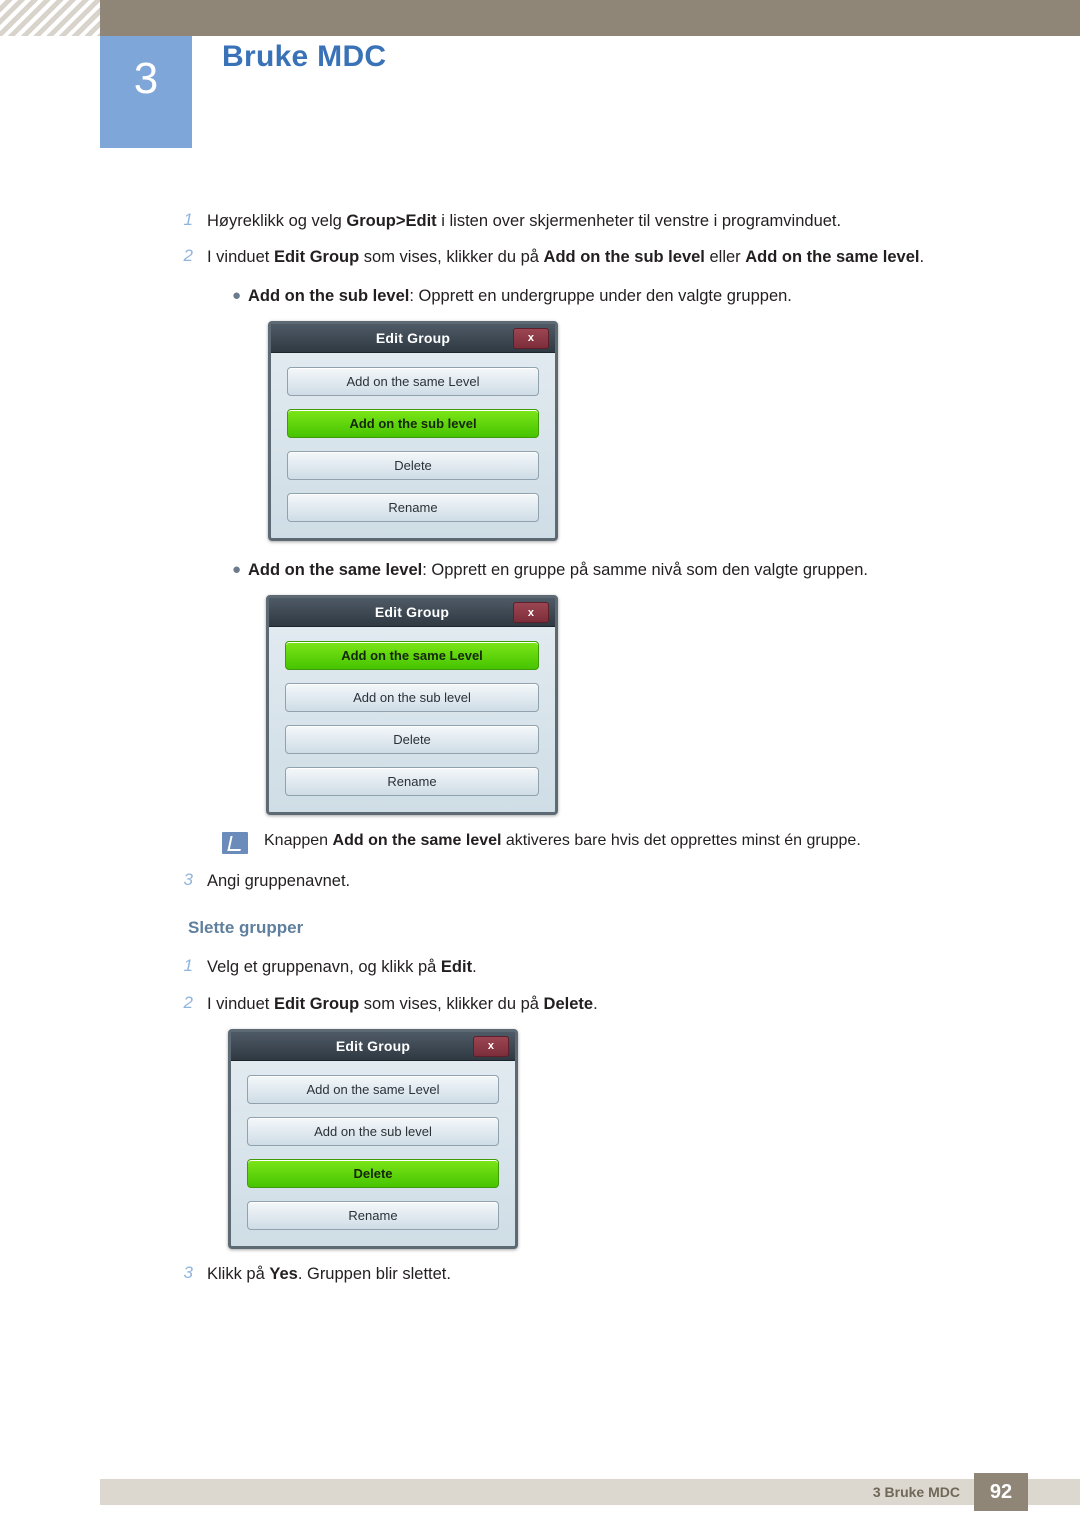  Describe the element at coordinates (246, 928) in the screenshot. I see `section-heading: Slette grupper` at that location.